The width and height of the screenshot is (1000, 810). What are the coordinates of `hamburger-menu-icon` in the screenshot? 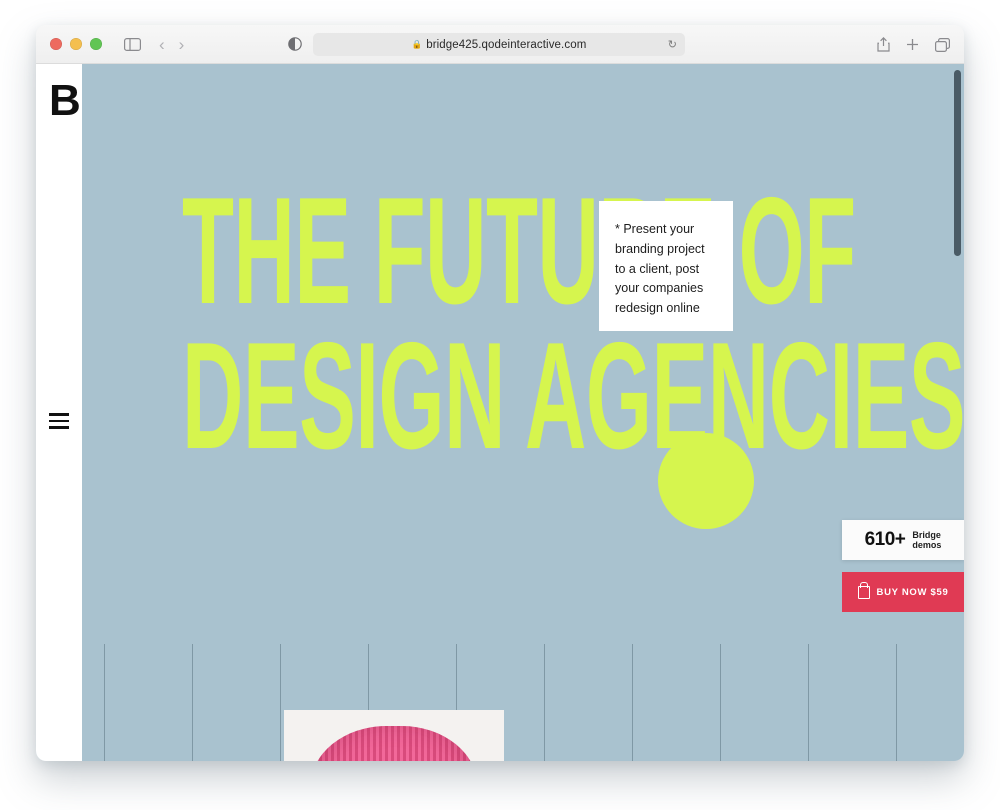 It's located at (59, 421).